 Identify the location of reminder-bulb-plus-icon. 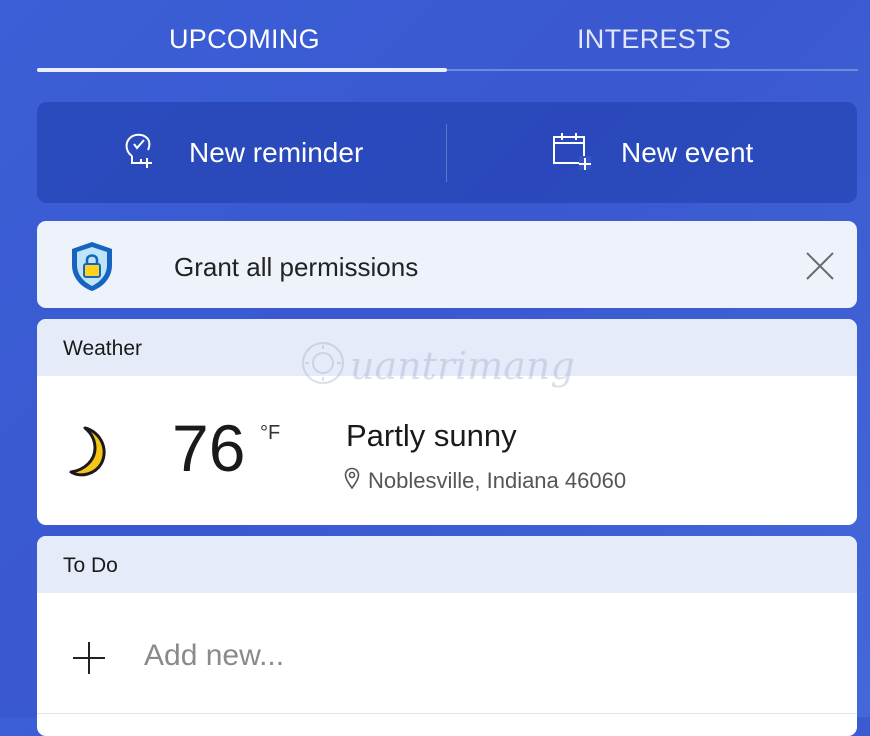
(139, 152).